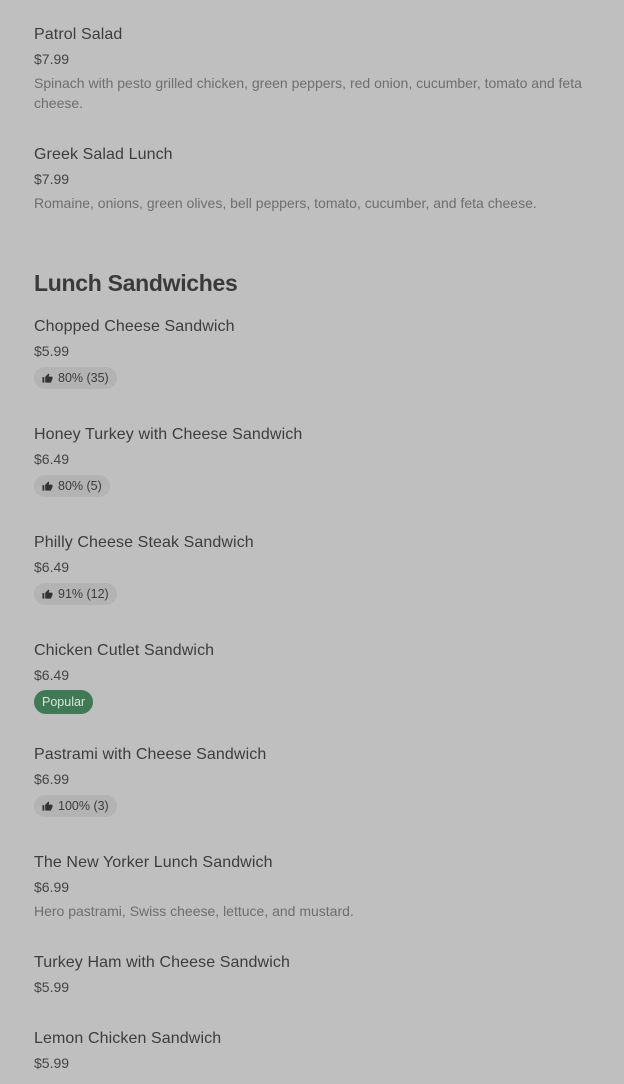 The height and width of the screenshot is (1084, 624). I want to click on rating-text: 80% (5), so click(80, 486).